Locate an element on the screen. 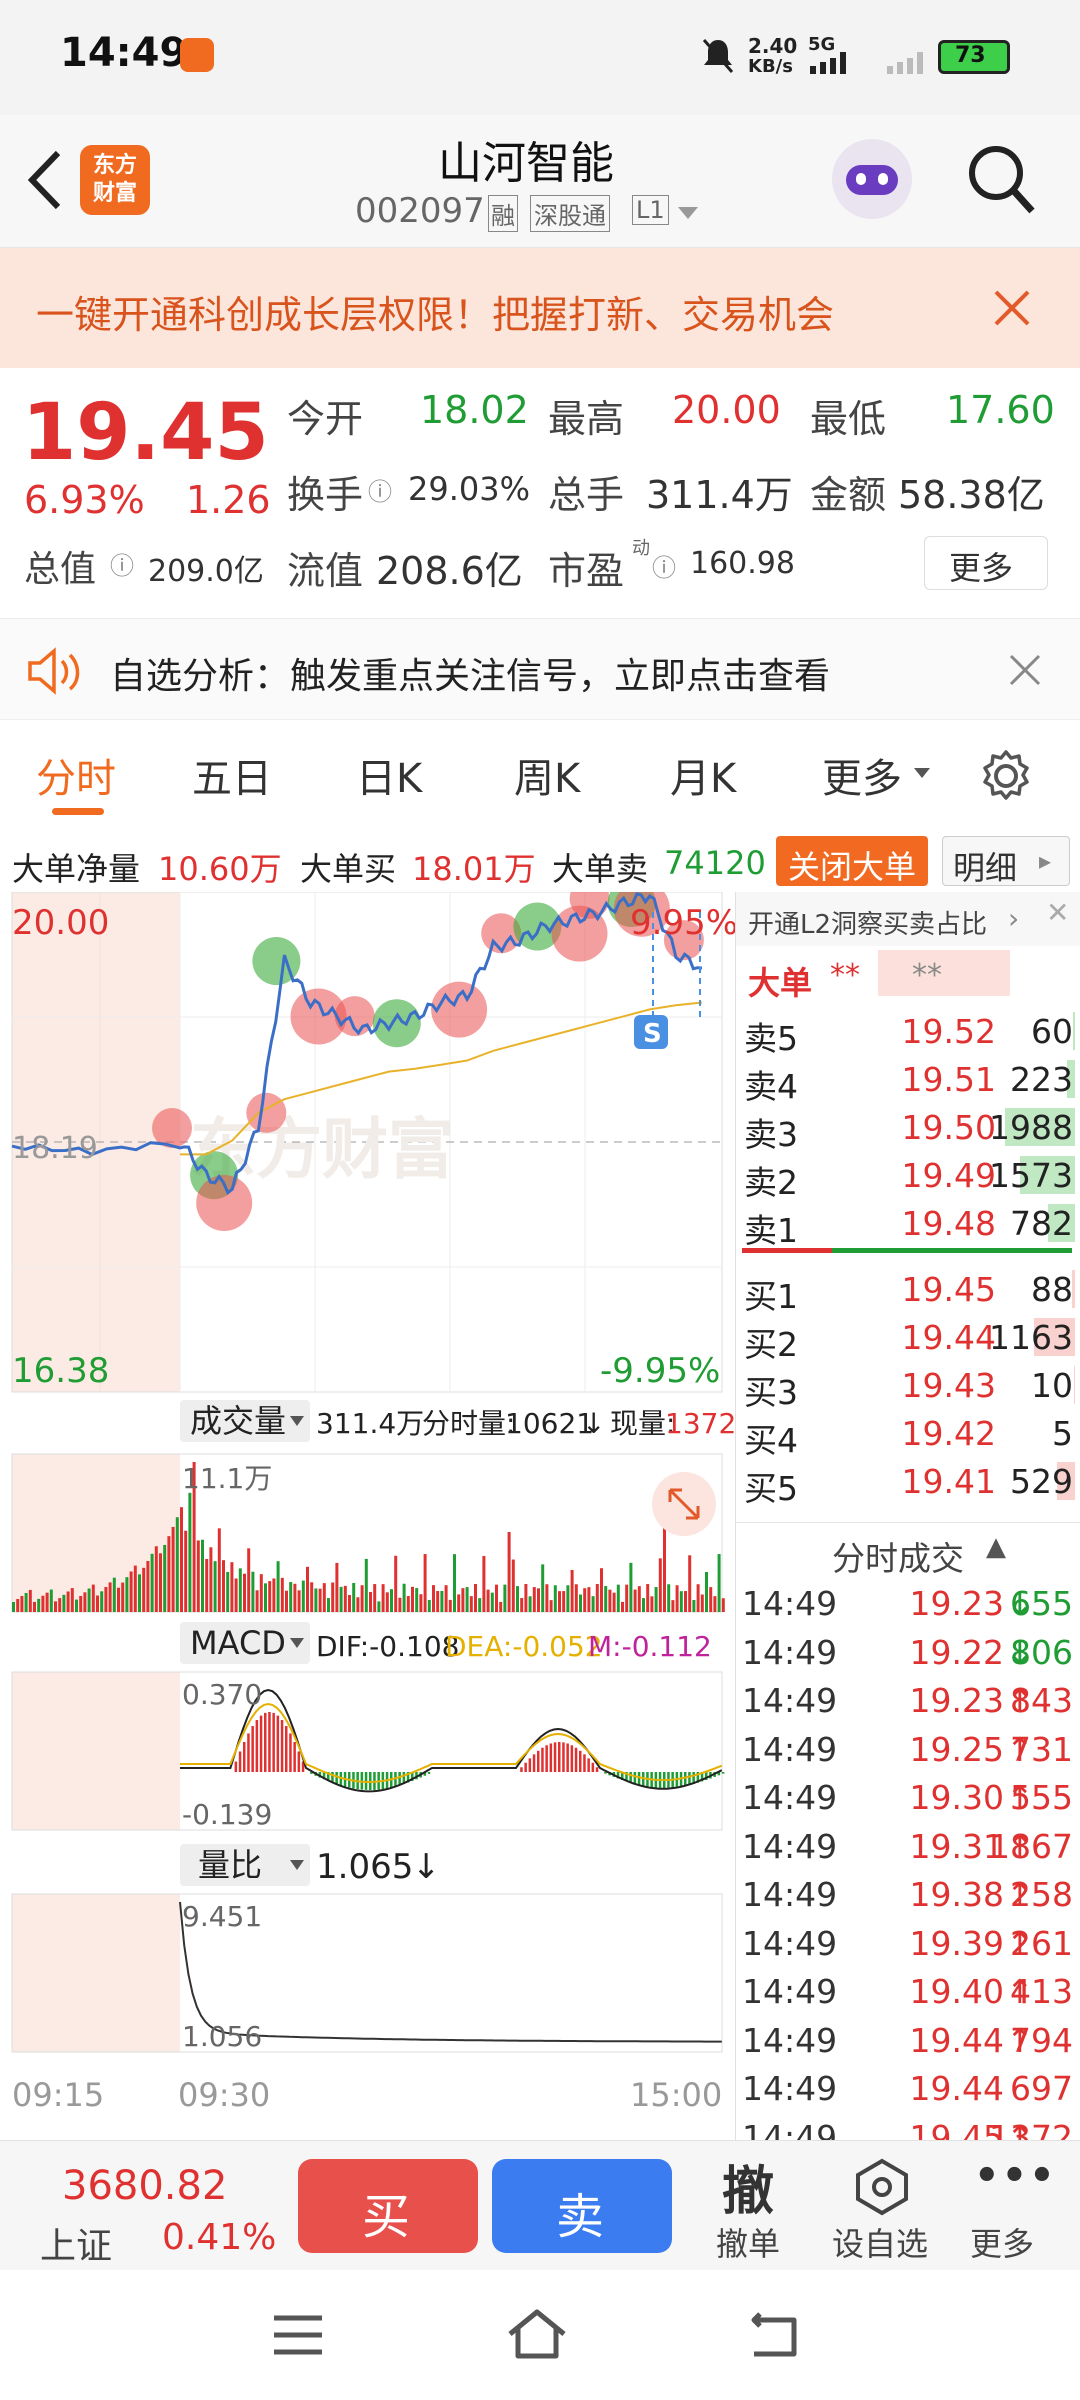 The height and width of the screenshot is (2400, 1080). ask-level-row: 卖4 19.51 223 is located at coordinates (908, 1080).